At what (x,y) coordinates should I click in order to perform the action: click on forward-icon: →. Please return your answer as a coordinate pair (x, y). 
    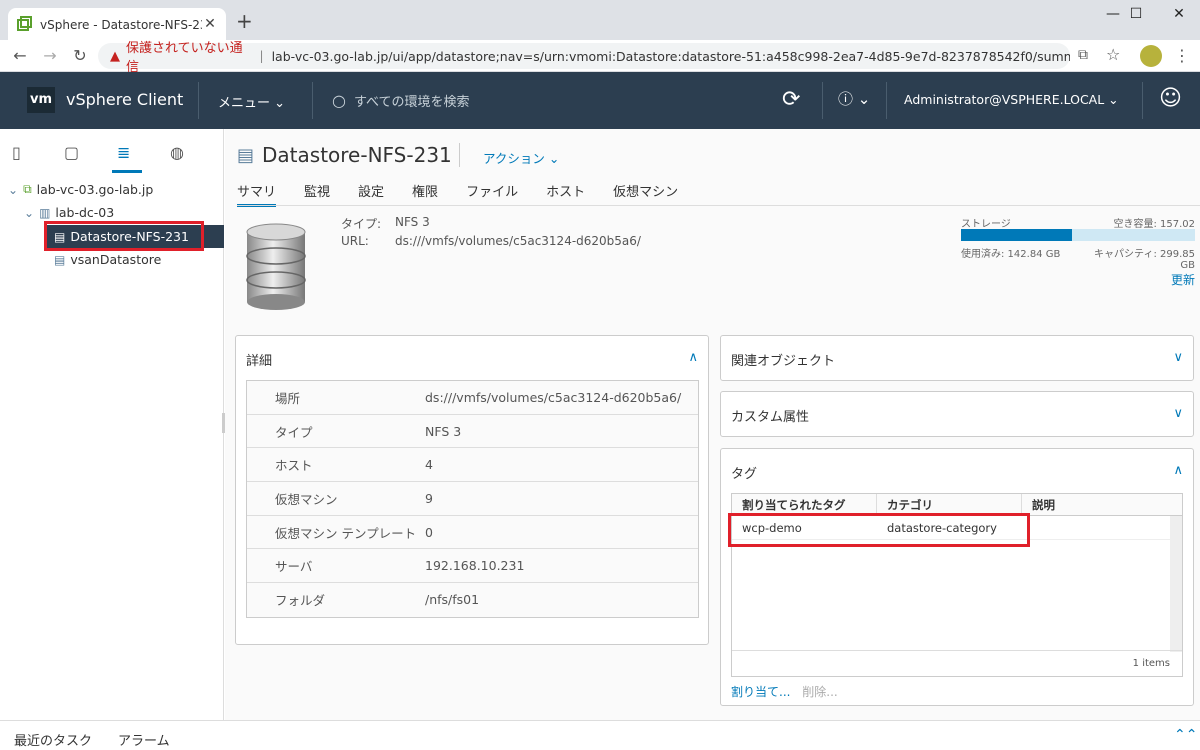
    Looking at the image, I should click on (50, 56).